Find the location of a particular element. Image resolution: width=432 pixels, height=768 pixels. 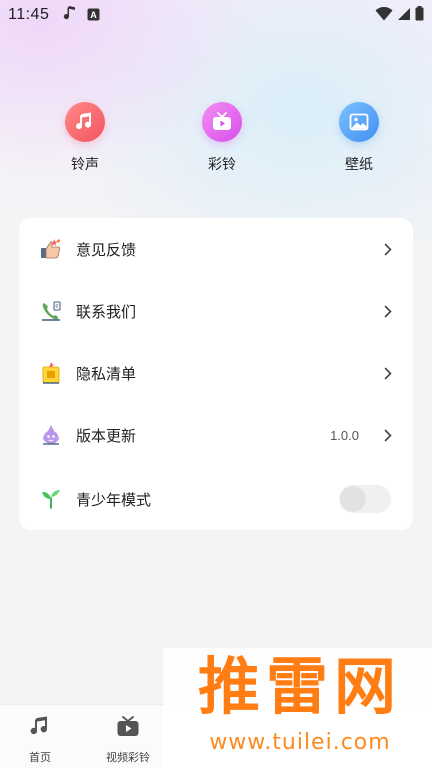

toggle-knob is located at coordinates (353, 499).